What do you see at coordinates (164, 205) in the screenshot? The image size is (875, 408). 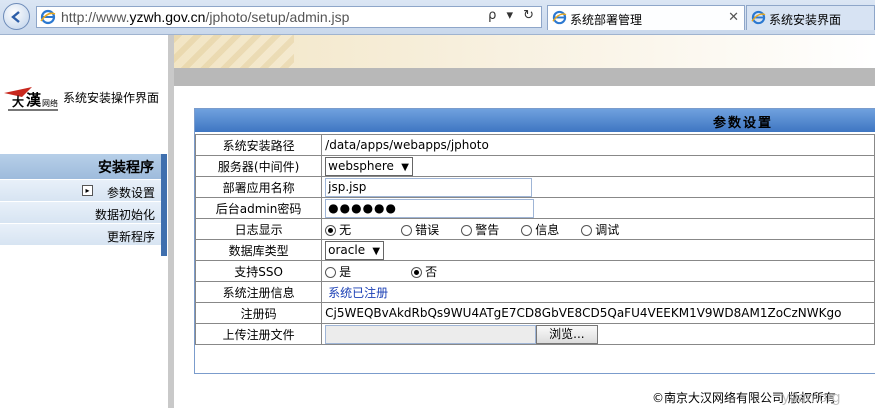 I see `menu-accent-bar` at bounding box center [164, 205].